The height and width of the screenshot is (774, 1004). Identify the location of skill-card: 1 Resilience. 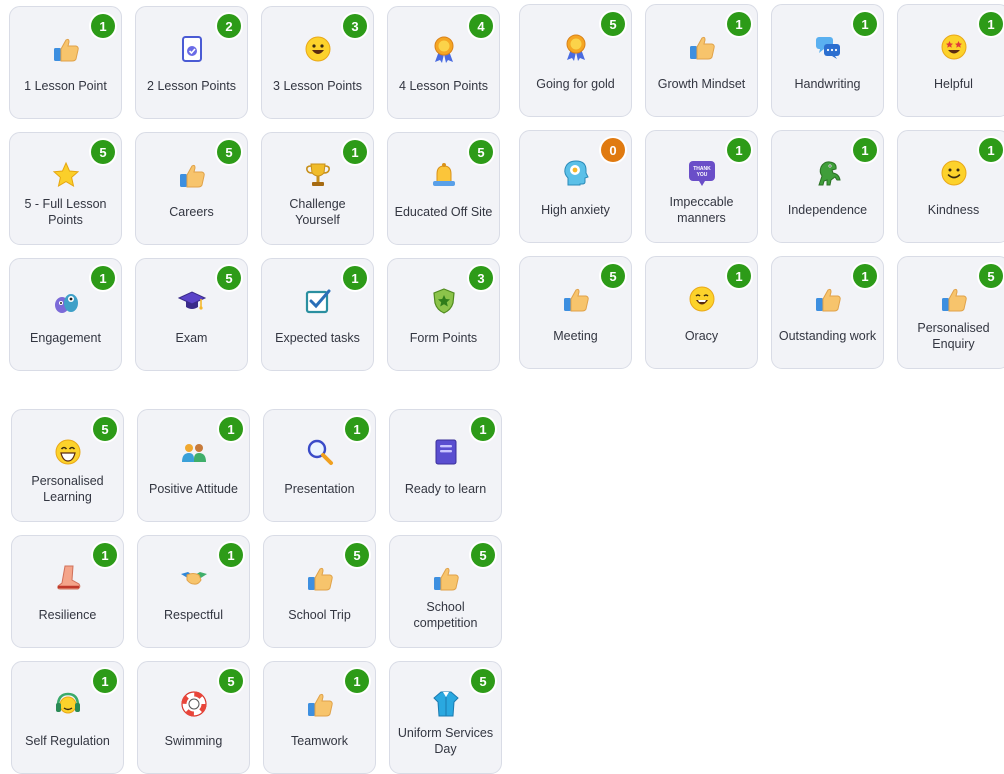
(67, 591).